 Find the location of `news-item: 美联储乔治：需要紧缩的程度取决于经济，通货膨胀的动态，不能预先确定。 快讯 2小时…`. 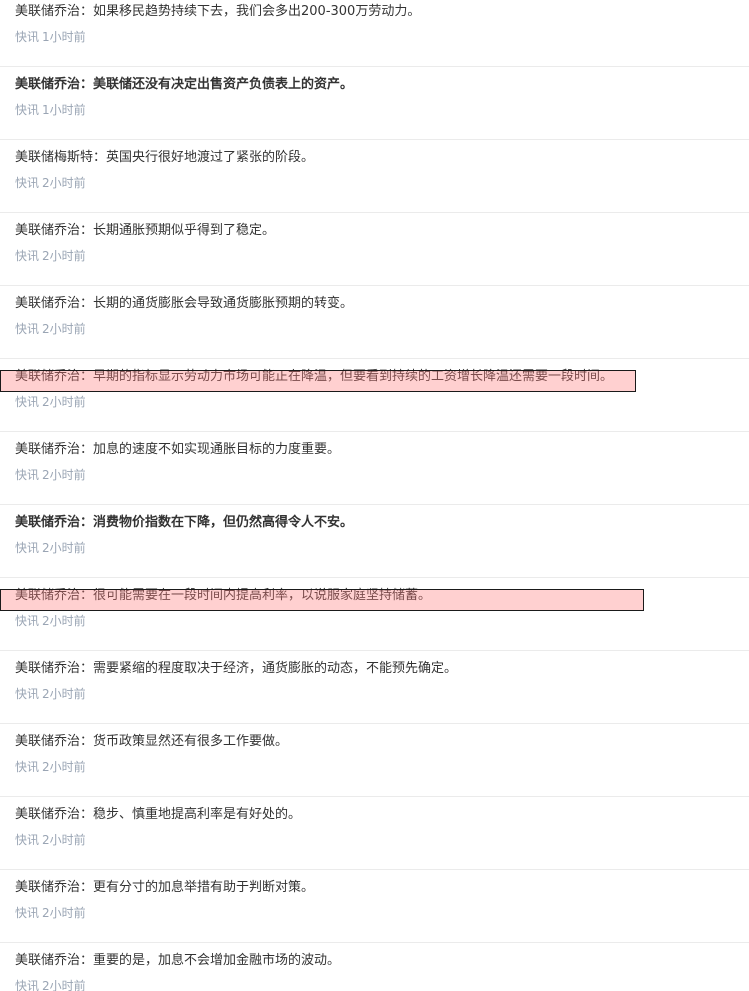

news-item: 美联储乔治：需要紧缩的程度取决于经济，通货膨胀的动态，不能预先确定。 快讯 2小时… is located at coordinates (374, 687).